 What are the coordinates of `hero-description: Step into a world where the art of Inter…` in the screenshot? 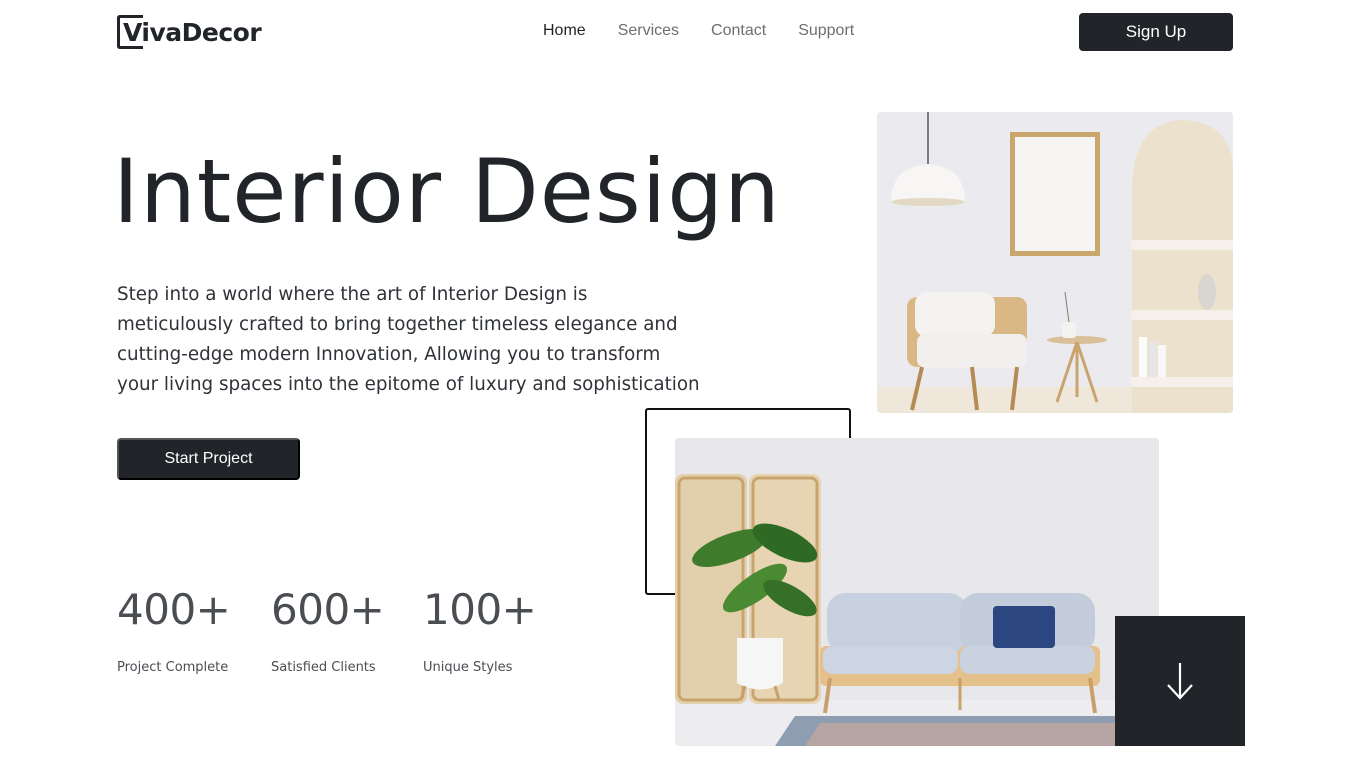 It's located at (408, 339).